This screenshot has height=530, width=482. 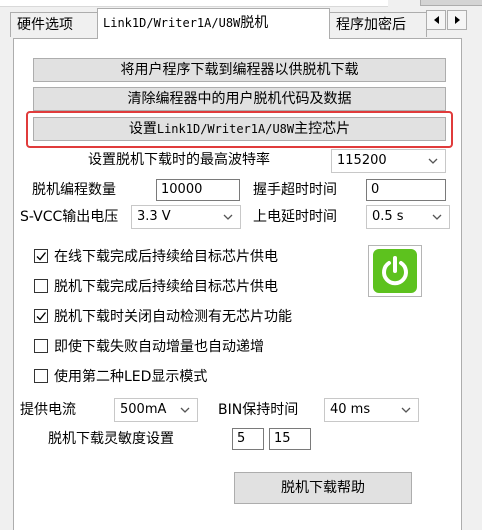 I want to click on power-button, so click(x=395, y=271).